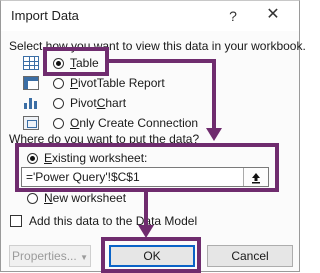 The height and width of the screenshot is (273, 320). Describe the element at coordinates (152, 256) in the screenshot. I see `ok-button: OK` at that location.